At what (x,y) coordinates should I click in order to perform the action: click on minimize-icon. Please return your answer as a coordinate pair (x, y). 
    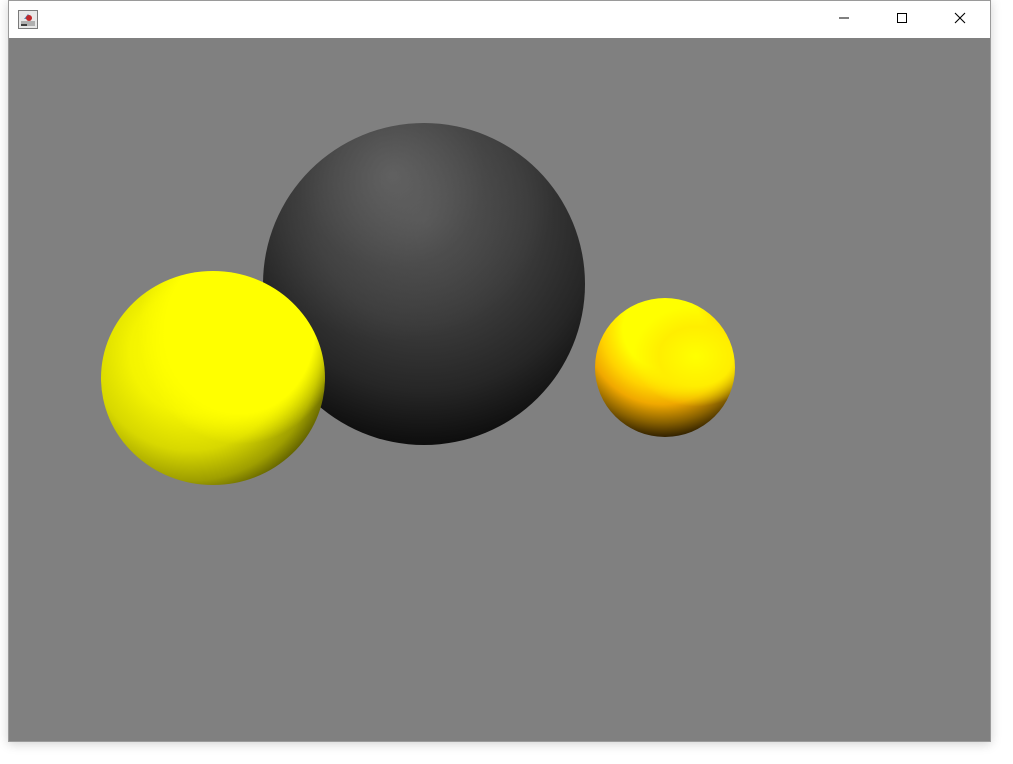
    Looking at the image, I should click on (844, 20).